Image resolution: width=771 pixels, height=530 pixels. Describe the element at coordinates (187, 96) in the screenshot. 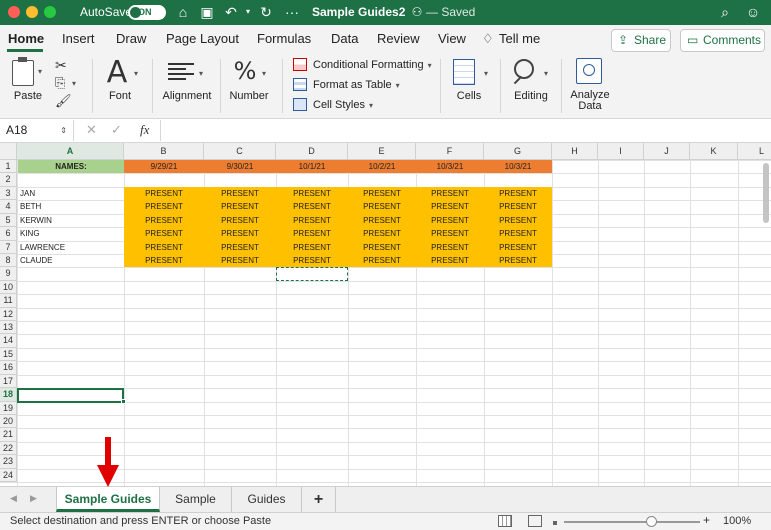

I see `alignment-label: Alignment` at that location.